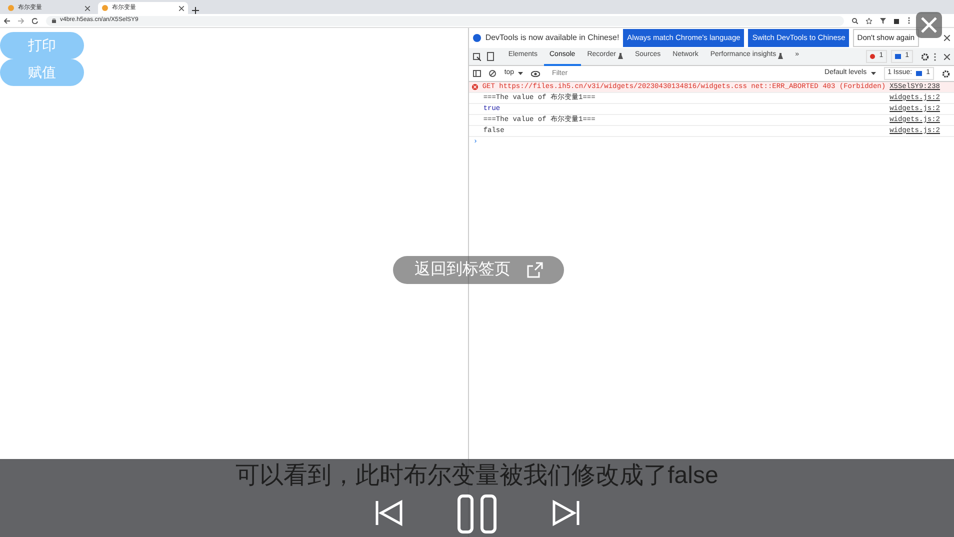 This screenshot has width=954, height=537. I want to click on filter-icon, so click(883, 21).